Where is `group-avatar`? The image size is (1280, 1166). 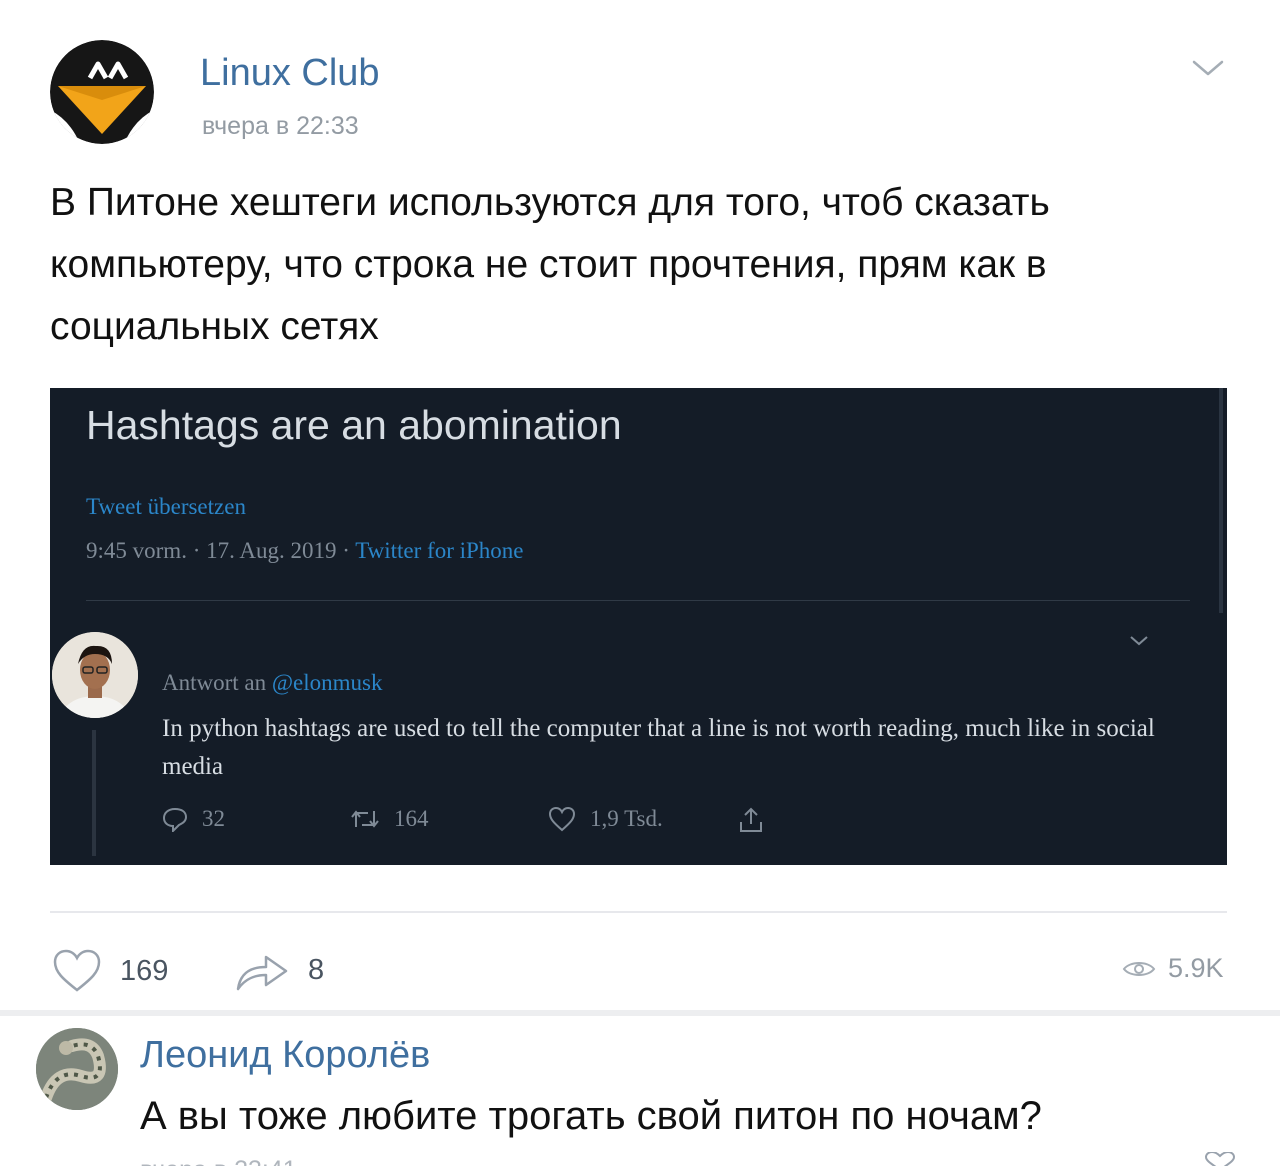
group-avatar is located at coordinates (102, 92).